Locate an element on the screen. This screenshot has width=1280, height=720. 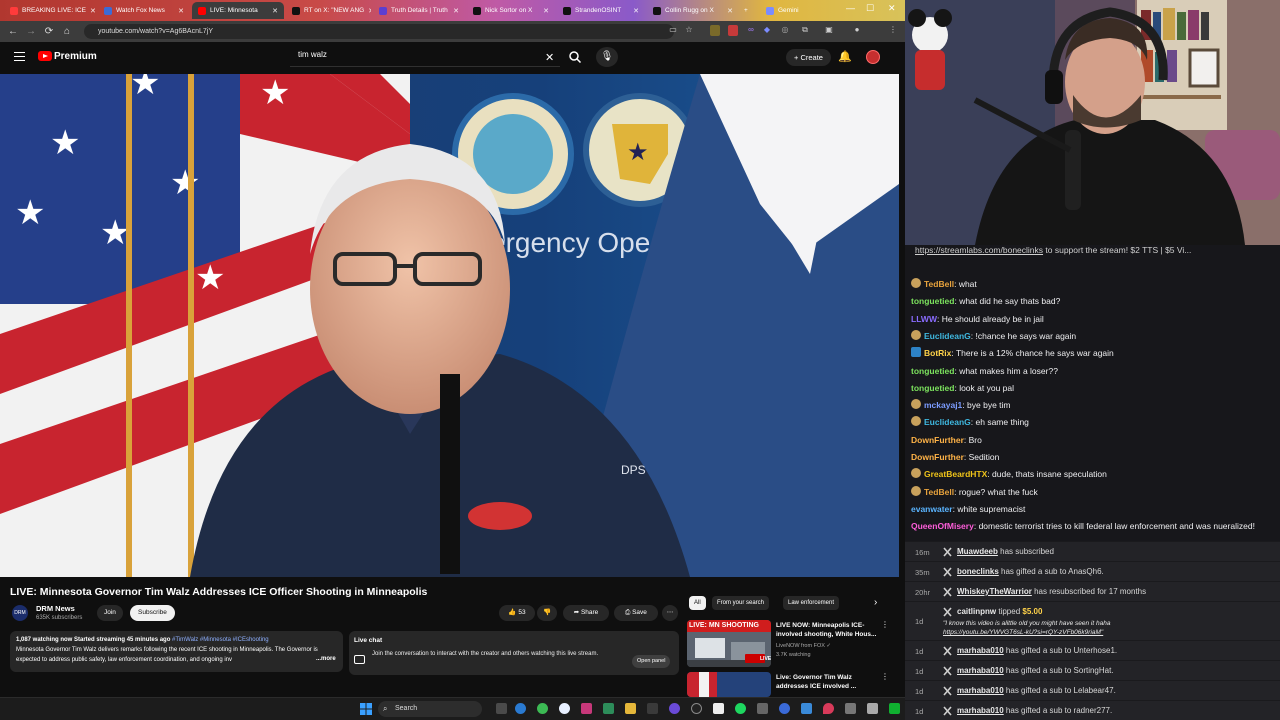
minimize-button: — is located at coordinates (850, 8).